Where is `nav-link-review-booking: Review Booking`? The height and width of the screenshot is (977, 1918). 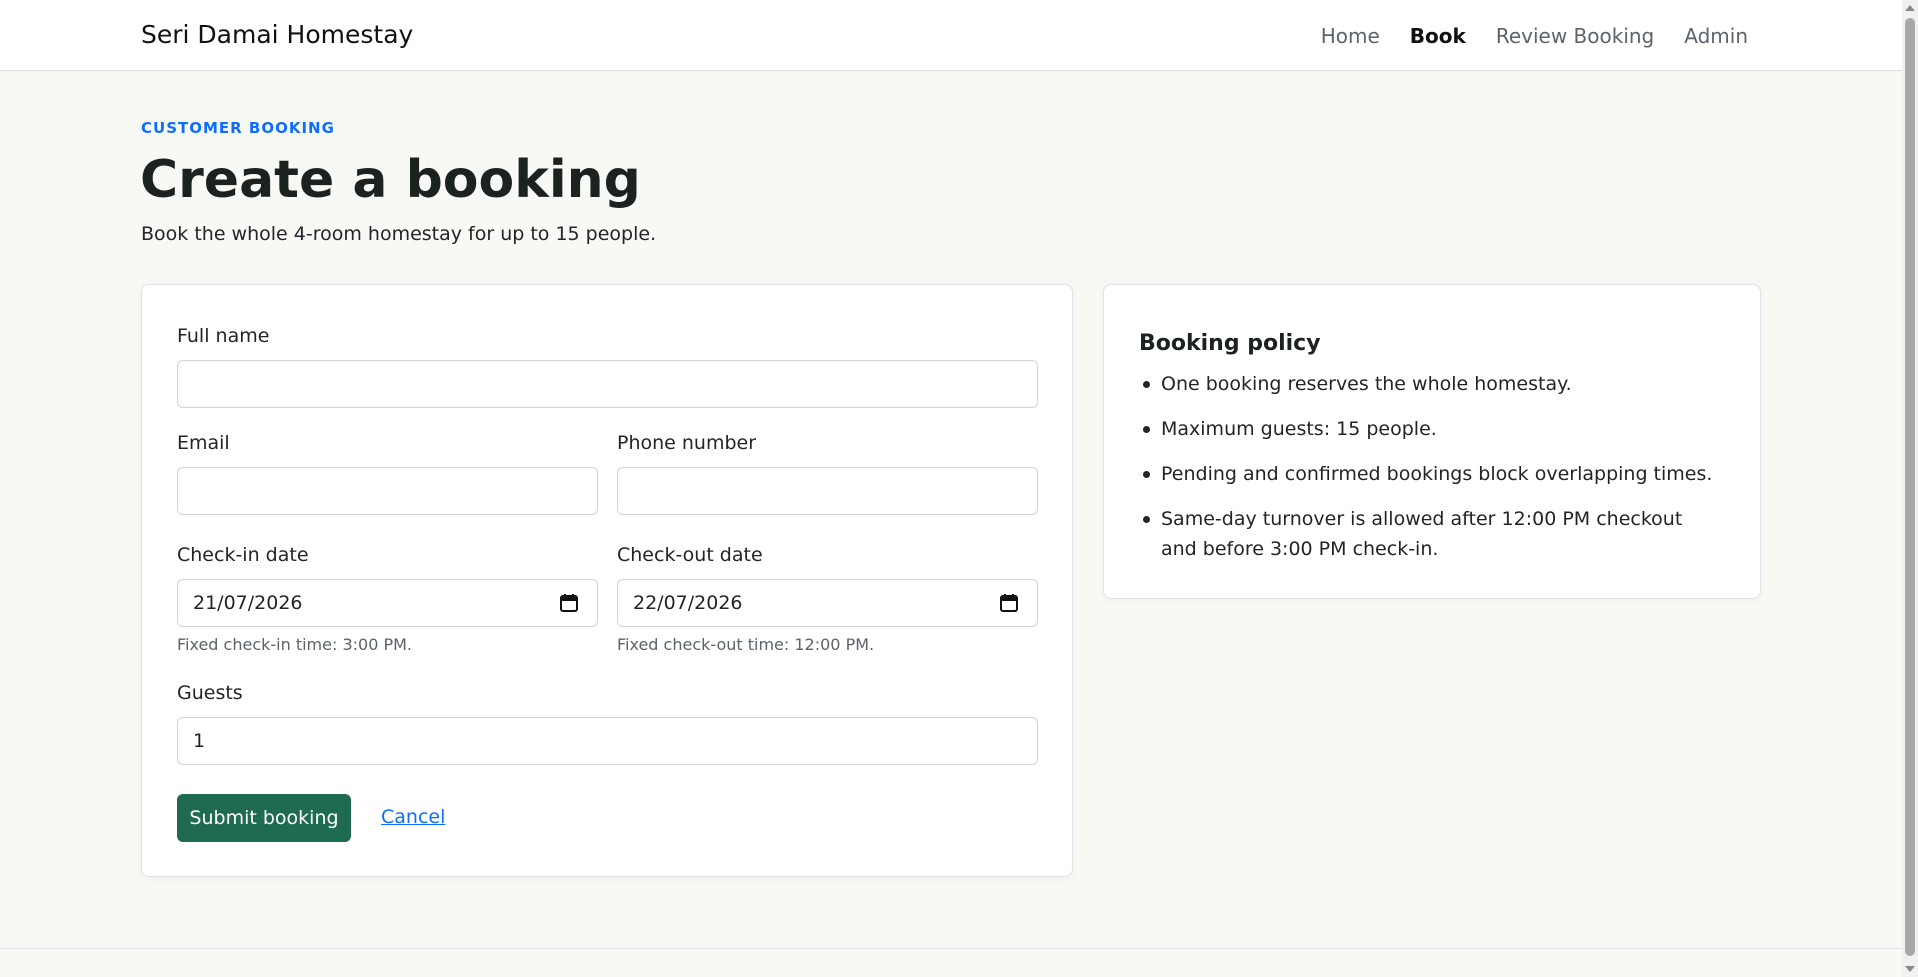 nav-link-review-booking: Review Booking is located at coordinates (1575, 36).